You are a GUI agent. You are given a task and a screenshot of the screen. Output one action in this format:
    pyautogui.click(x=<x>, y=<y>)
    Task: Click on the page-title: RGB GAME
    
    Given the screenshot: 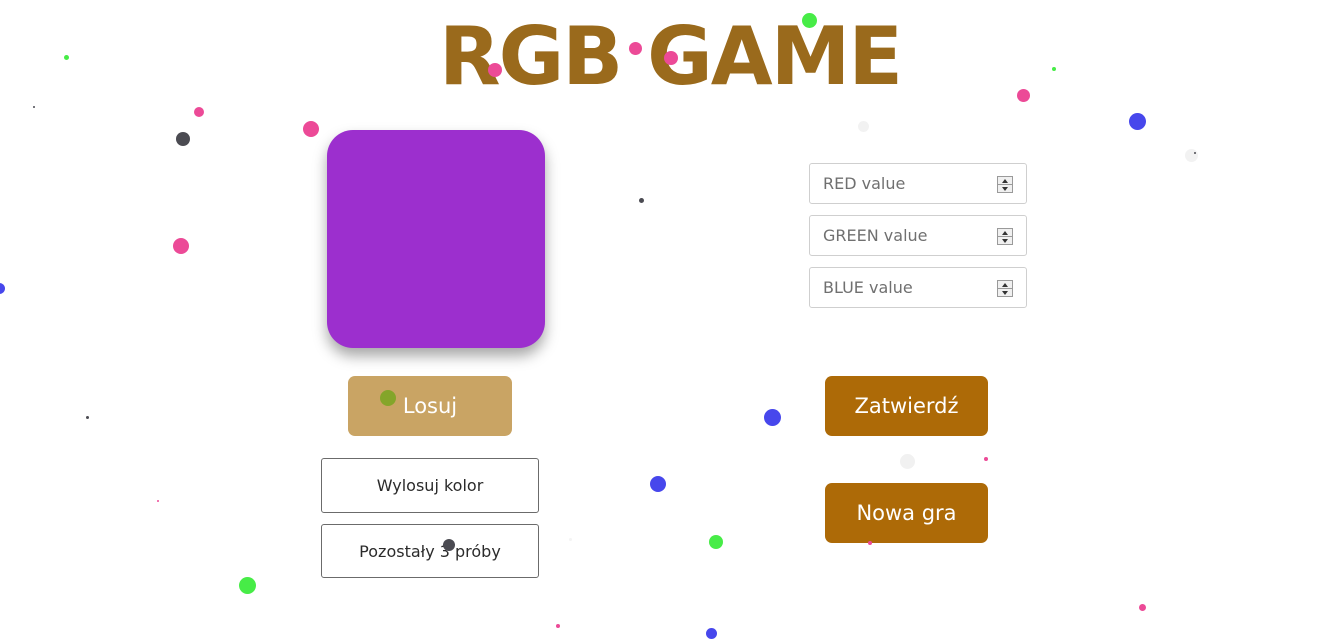 What is the action you would take?
    pyautogui.click(x=671, y=56)
    